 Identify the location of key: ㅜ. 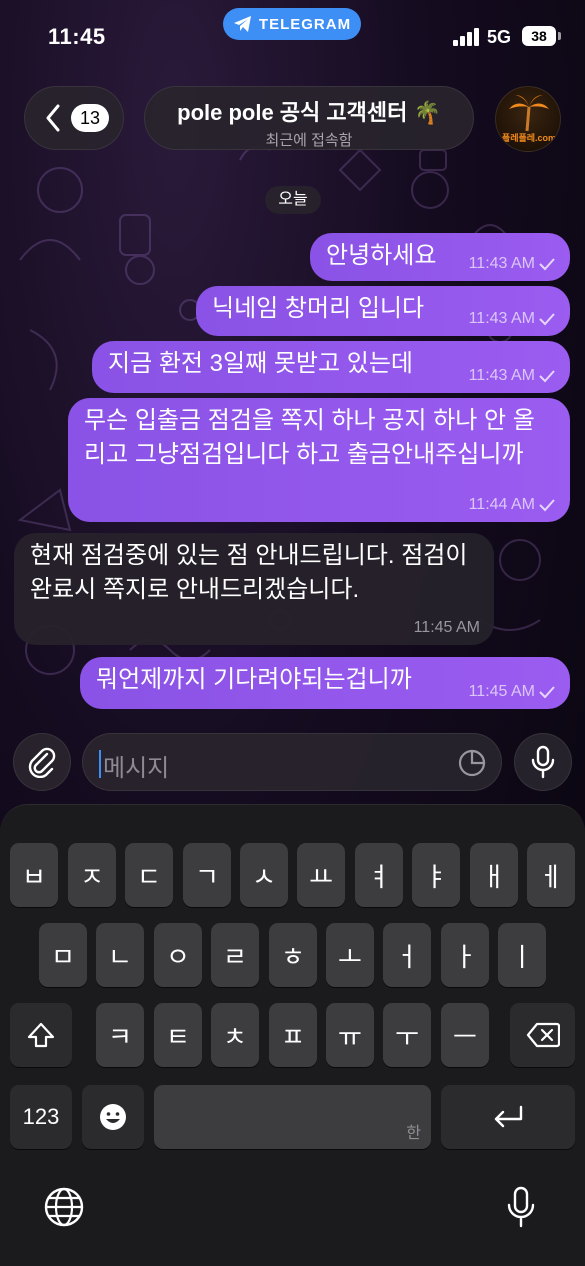
(407, 1035).